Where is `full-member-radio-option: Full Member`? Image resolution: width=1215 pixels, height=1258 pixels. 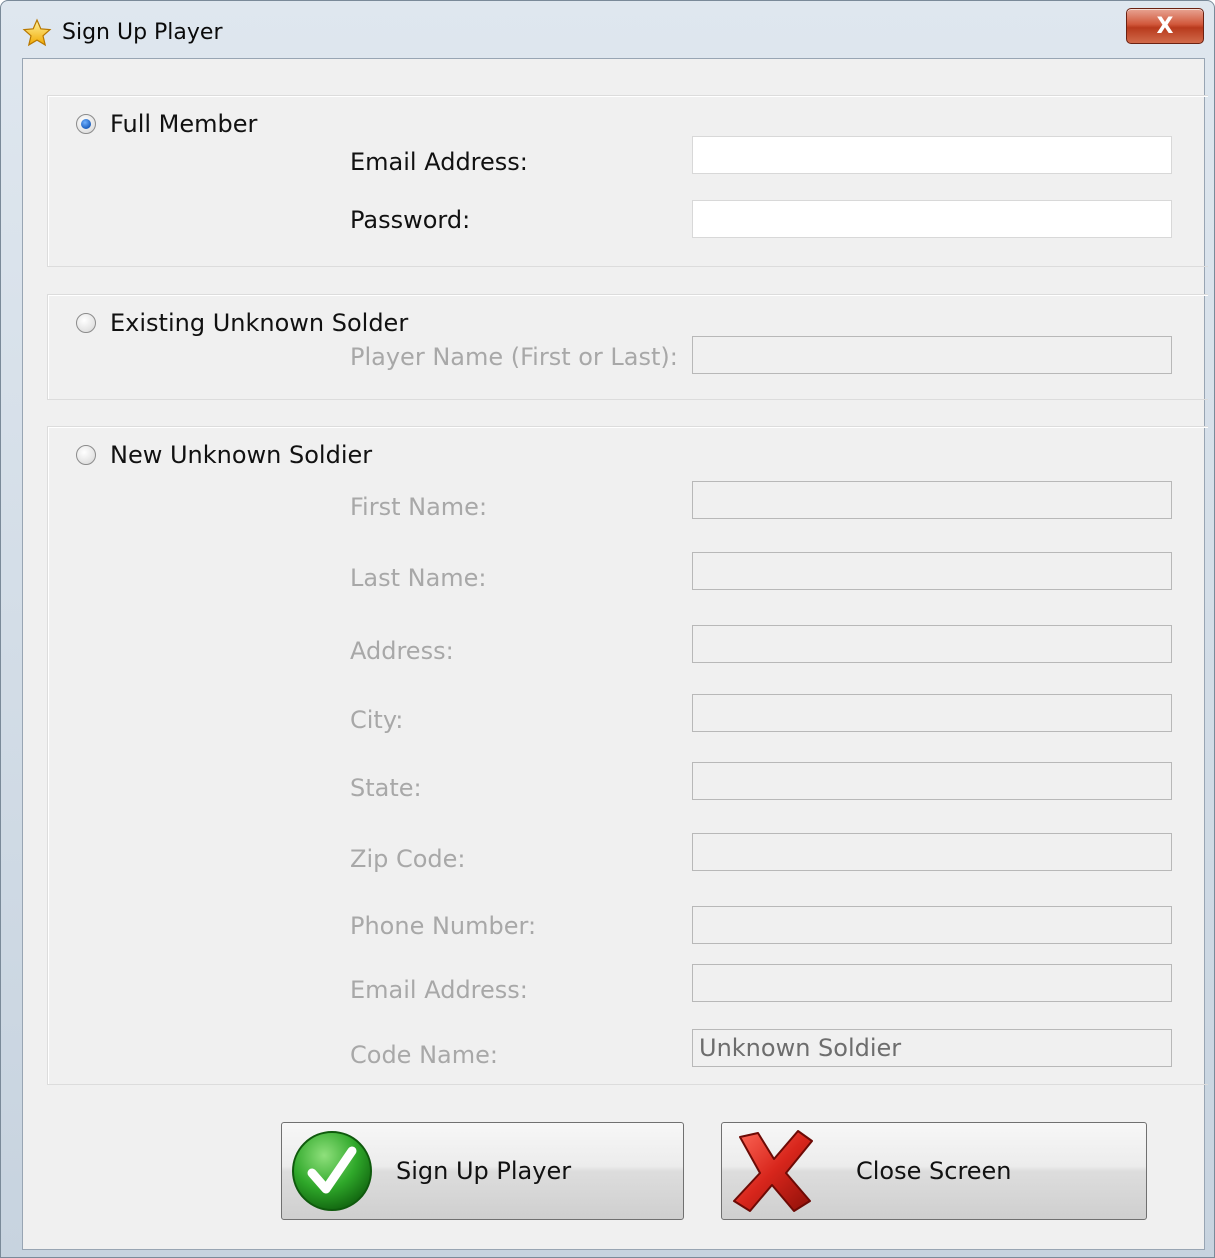 full-member-radio-option: Full Member is located at coordinates (166, 124).